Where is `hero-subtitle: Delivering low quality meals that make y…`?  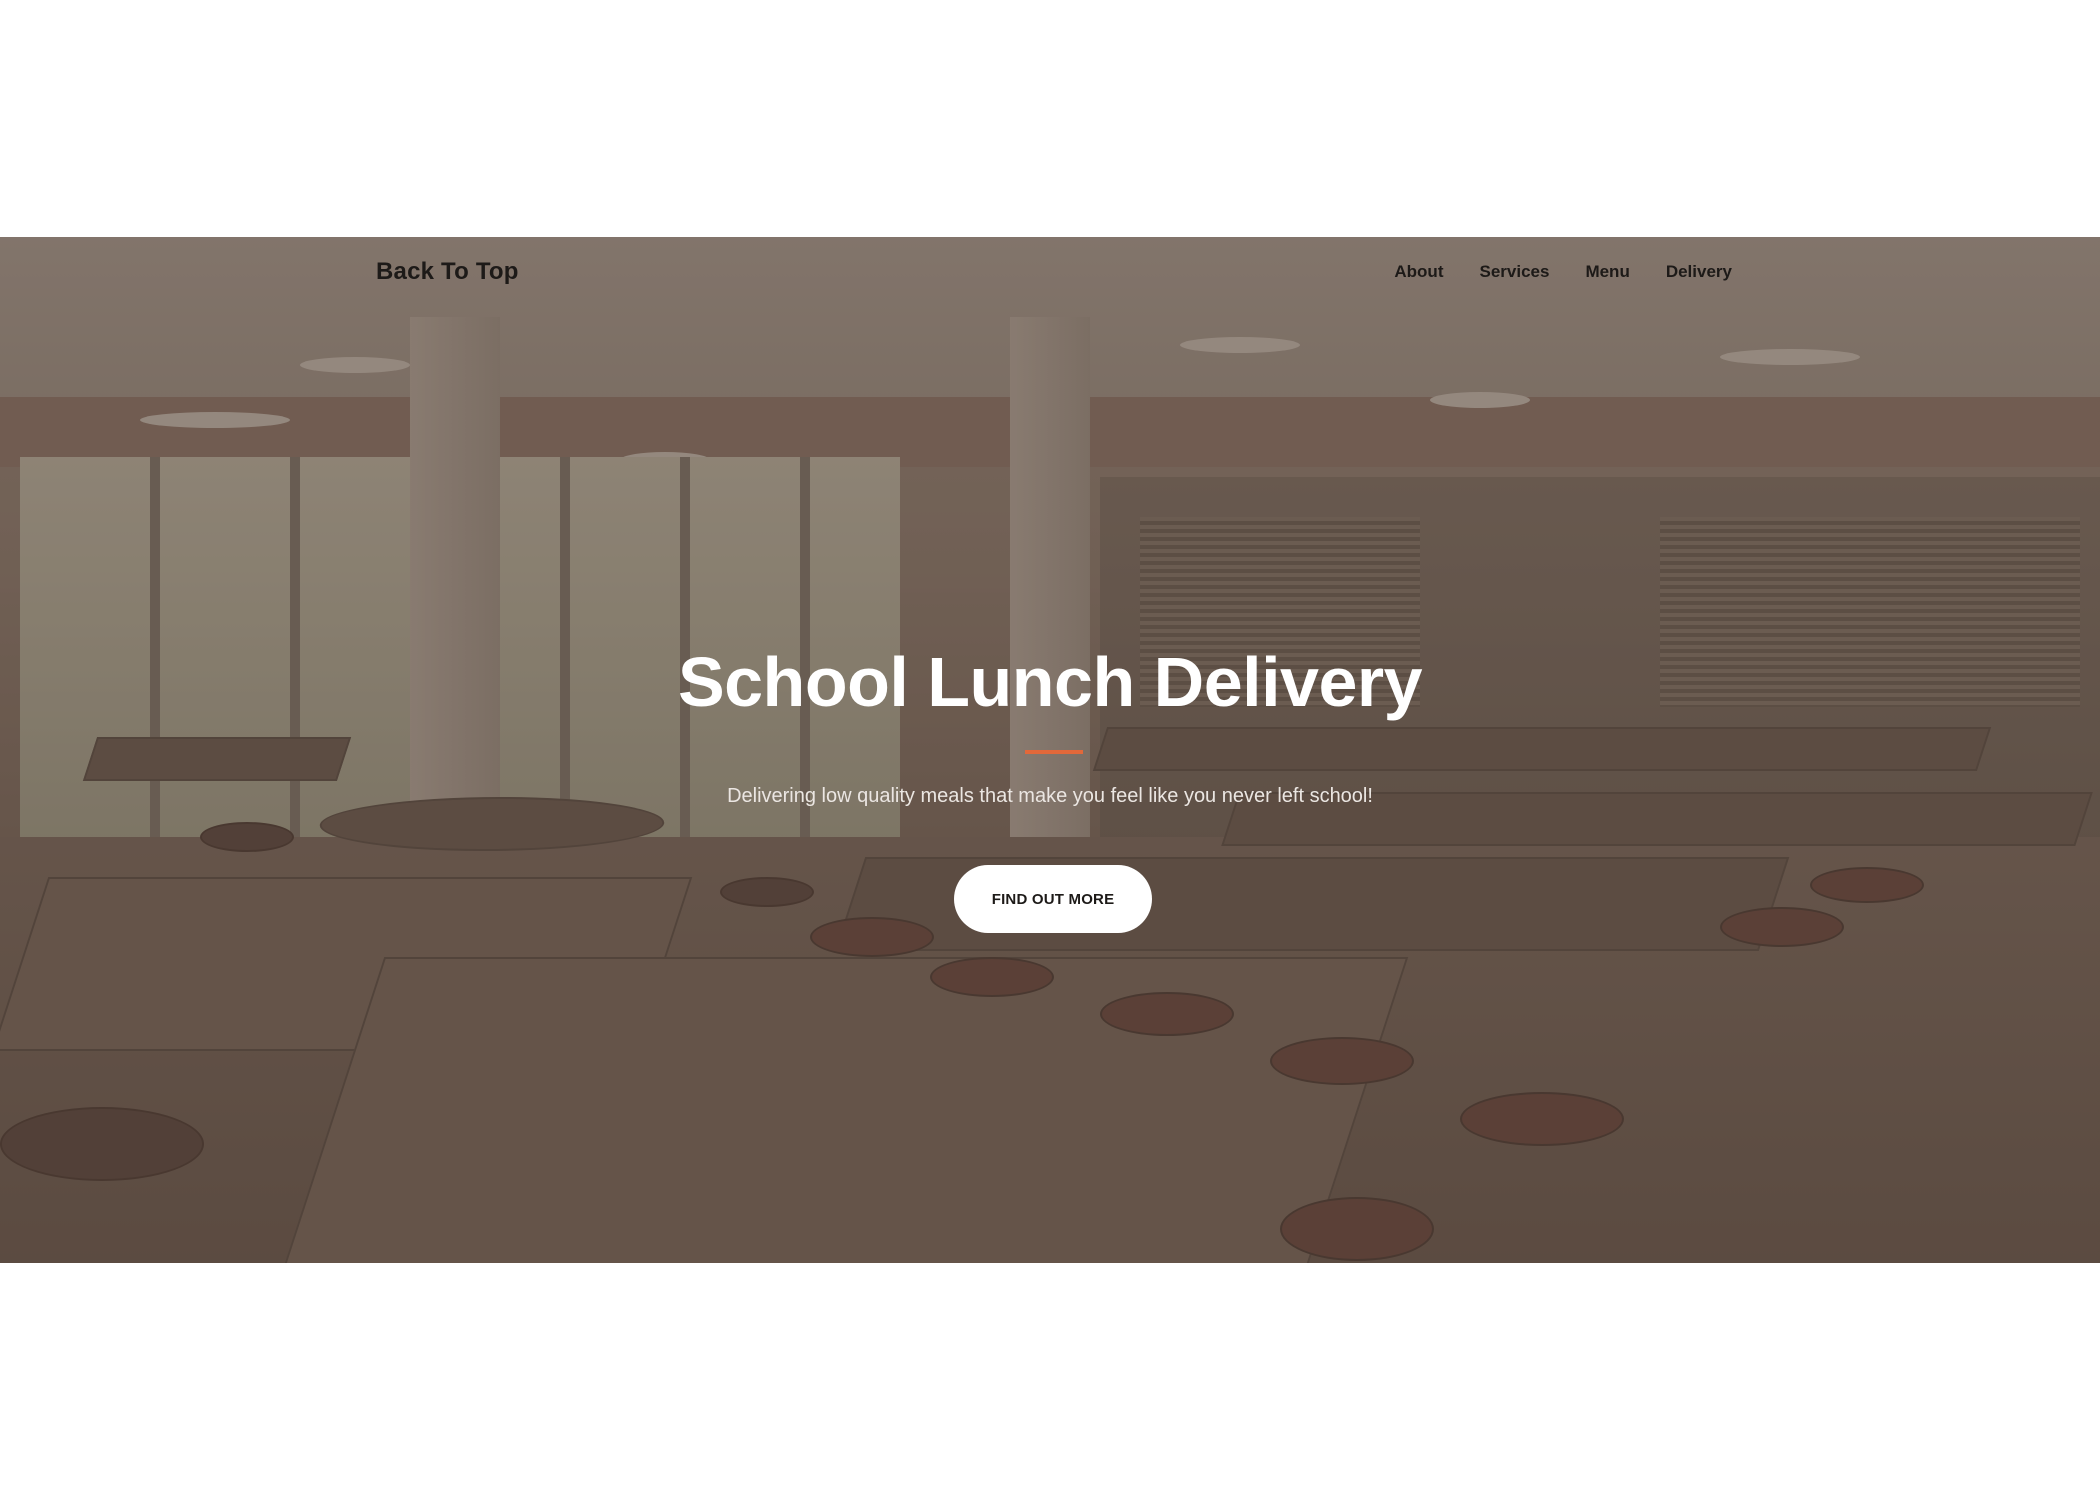 hero-subtitle: Delivering low quality meals that make y… is located at coordinates (1050, 796).